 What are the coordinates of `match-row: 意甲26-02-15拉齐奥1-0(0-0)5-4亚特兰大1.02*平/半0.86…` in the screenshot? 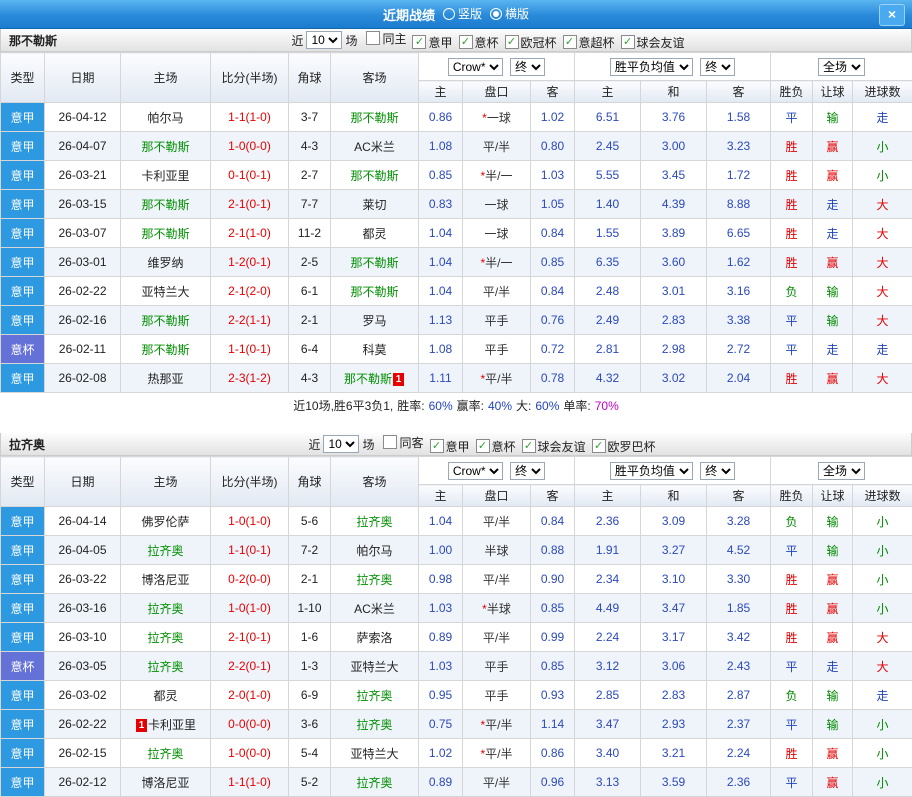 It's located at (456, 753).